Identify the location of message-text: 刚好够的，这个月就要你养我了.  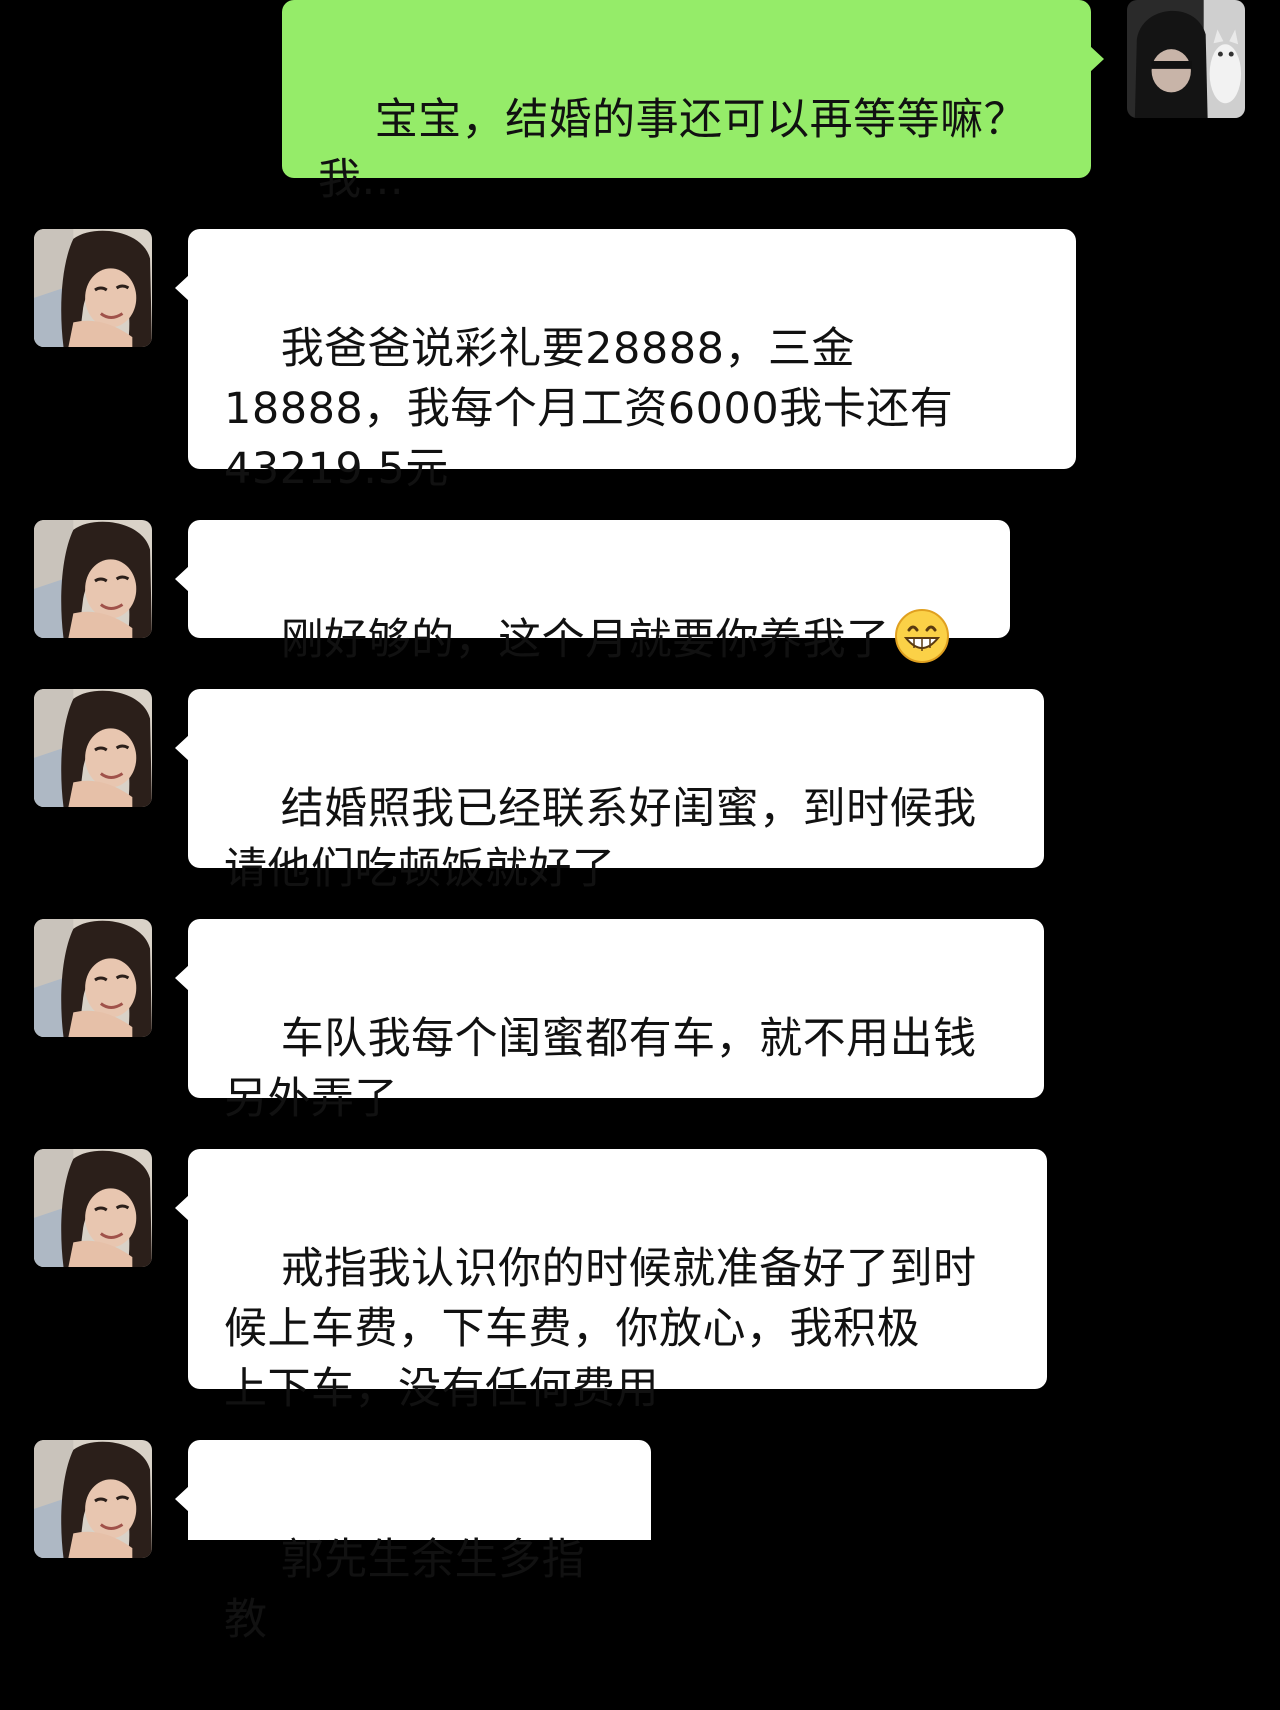
(585, 640).